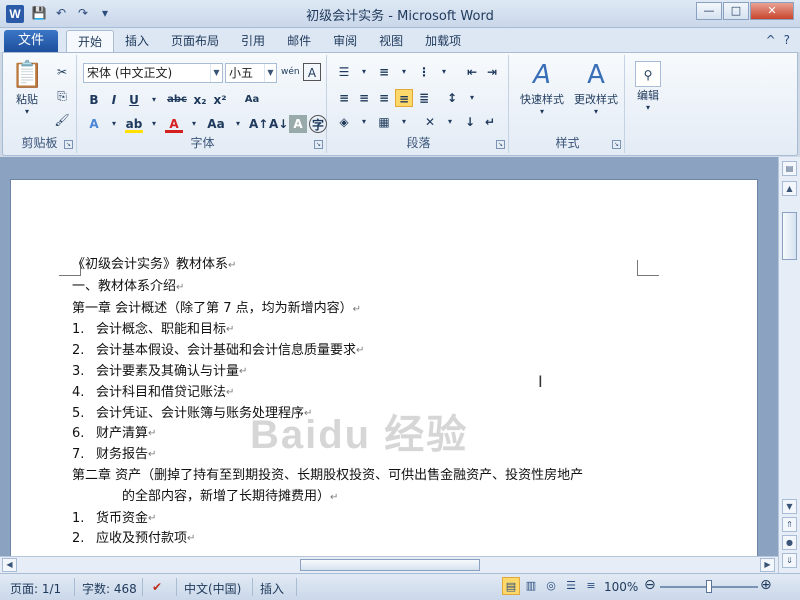 This screenshot has width=800, height=600. Describe the element at coordinates (27, 87) in the screenshot. I see `paste-button: 📋 粘贴 ▾` at that location.